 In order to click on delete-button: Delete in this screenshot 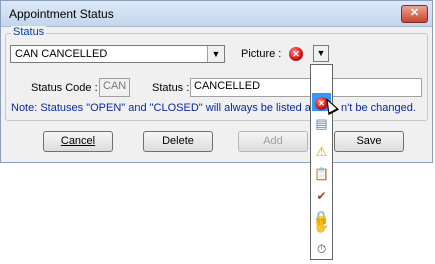, I will do `click(178, 141)`.